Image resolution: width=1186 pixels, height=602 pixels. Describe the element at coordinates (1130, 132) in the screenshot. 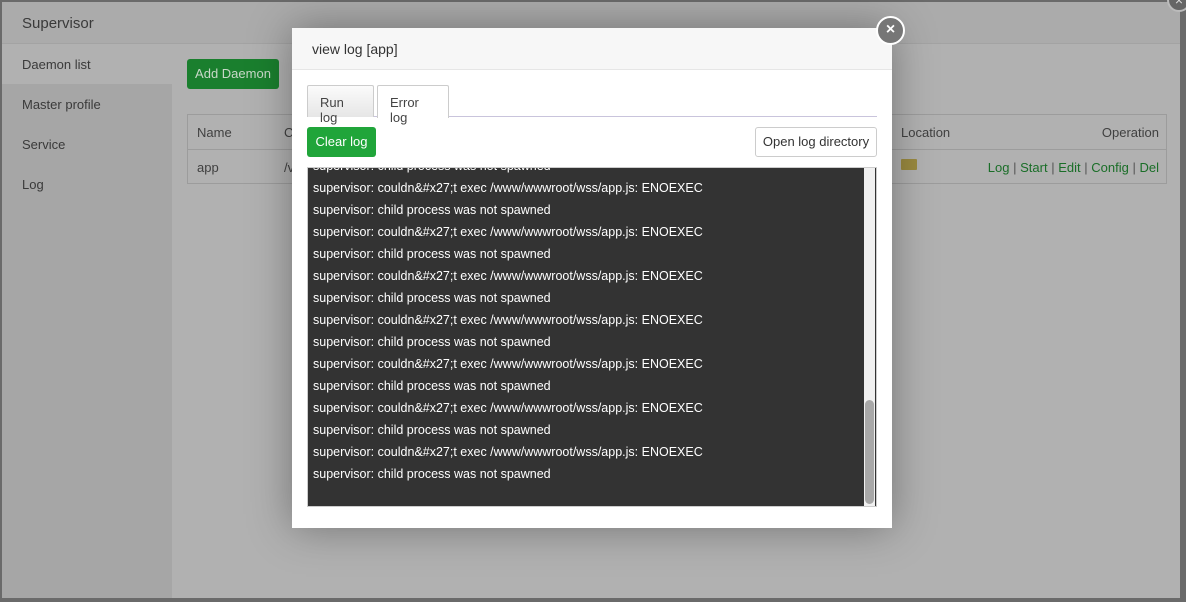

I see `header-operation: Operation` at that location.